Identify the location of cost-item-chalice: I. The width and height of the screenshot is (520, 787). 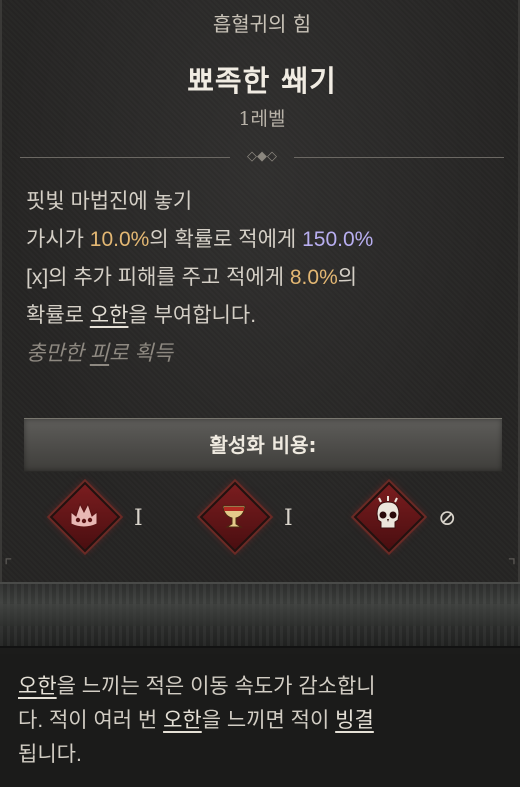
(256, 519).